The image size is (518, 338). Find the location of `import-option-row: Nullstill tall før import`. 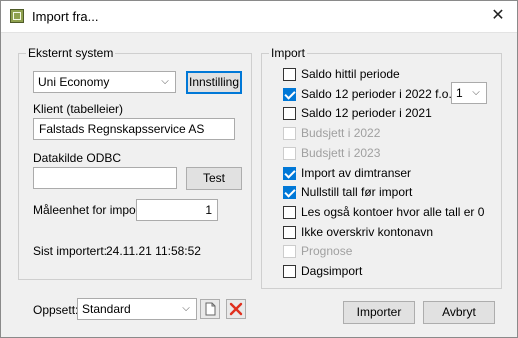

import-option-row: Nullstill tall før import is located at coordinates (383, 193).